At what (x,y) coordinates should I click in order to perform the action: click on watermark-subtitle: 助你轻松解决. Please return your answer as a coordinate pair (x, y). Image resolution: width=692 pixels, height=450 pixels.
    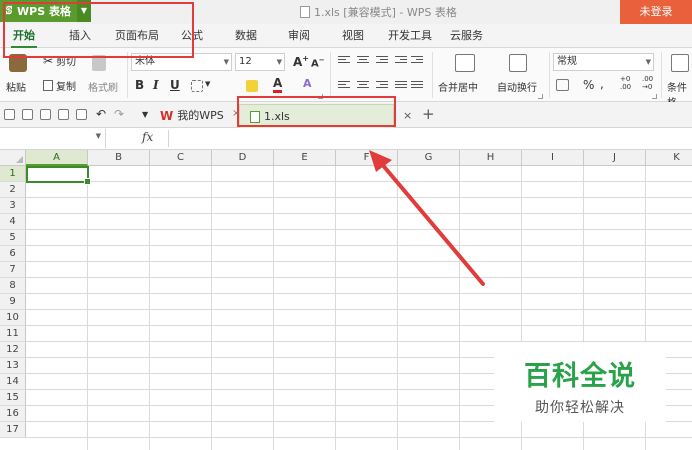
    Looking at the image, I should click on (580, 408).